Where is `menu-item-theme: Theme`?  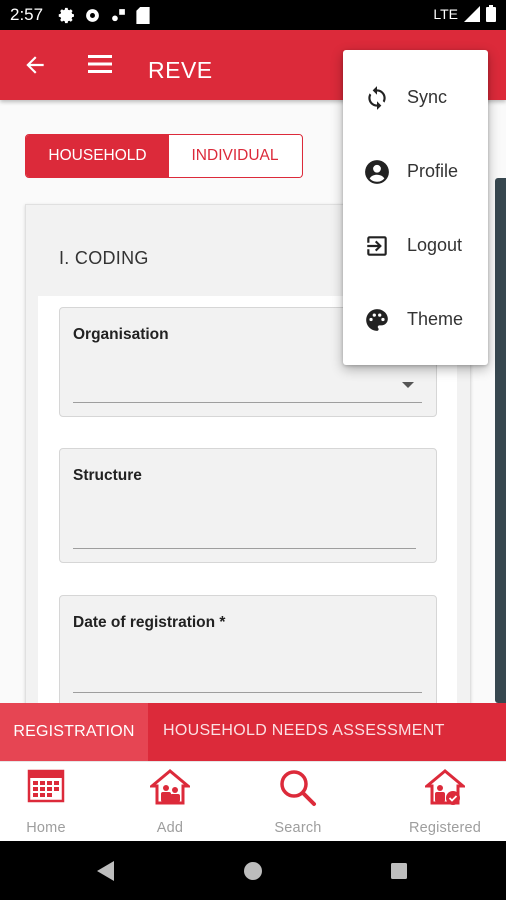
menu-item-theme: Theme is located at coordinates (415, 319).